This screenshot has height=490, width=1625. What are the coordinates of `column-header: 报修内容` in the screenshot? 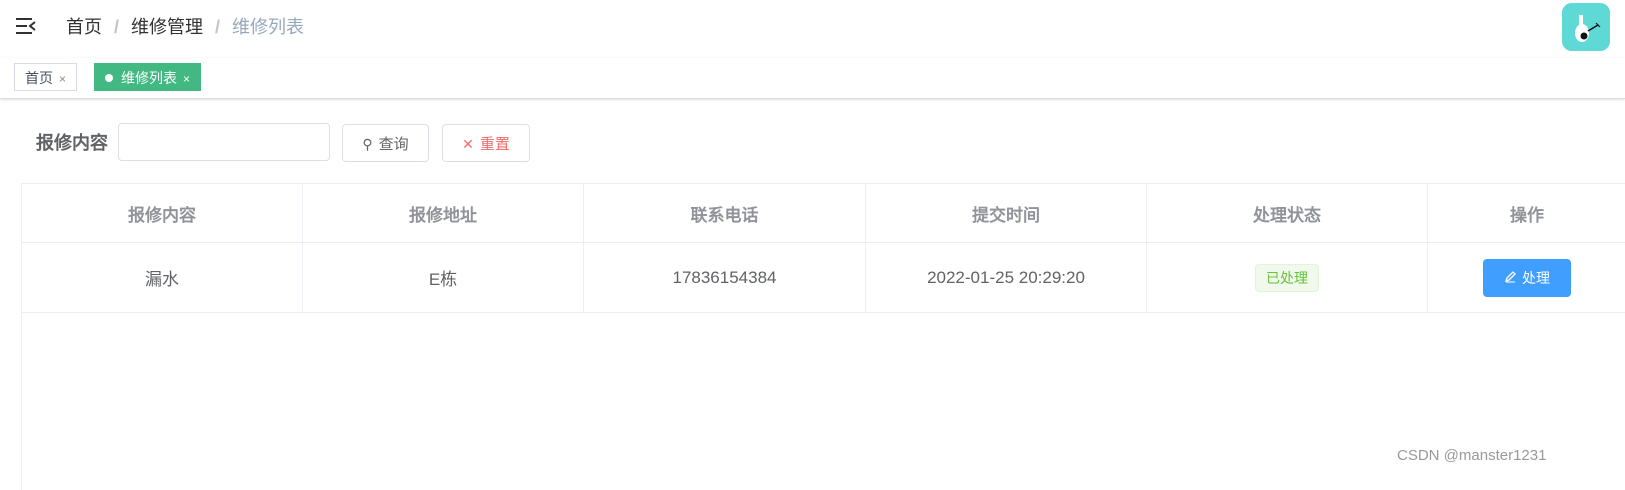 It's located at (162, 213).